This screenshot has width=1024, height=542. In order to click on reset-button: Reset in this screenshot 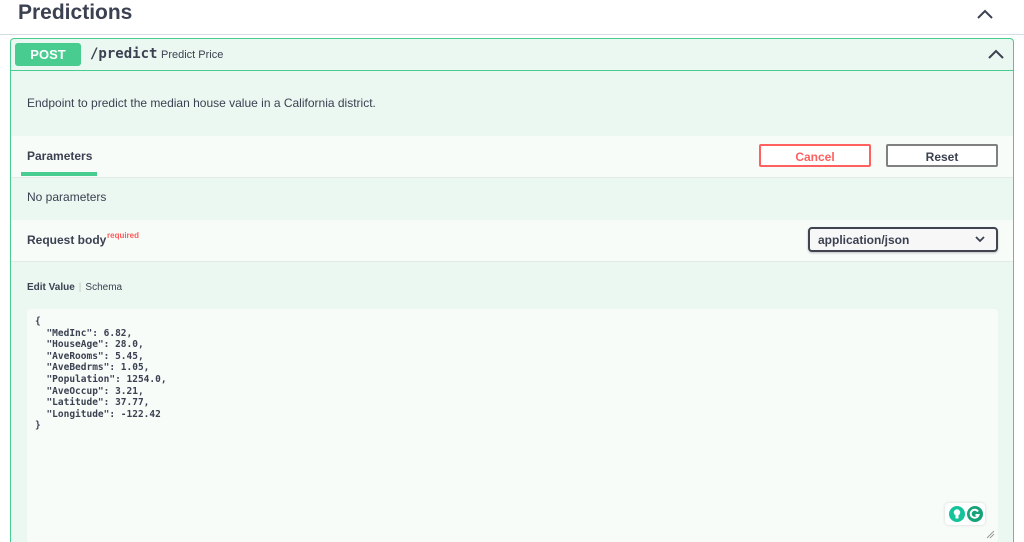, I will do `click(942, 155)`.